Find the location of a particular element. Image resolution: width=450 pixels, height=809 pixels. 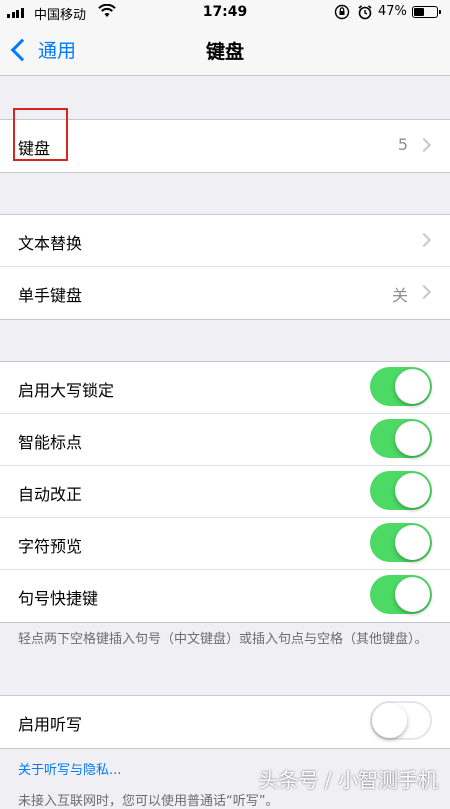

one-handed-keyboard-label: 单手键盘 is located at coordinates (50, 295).